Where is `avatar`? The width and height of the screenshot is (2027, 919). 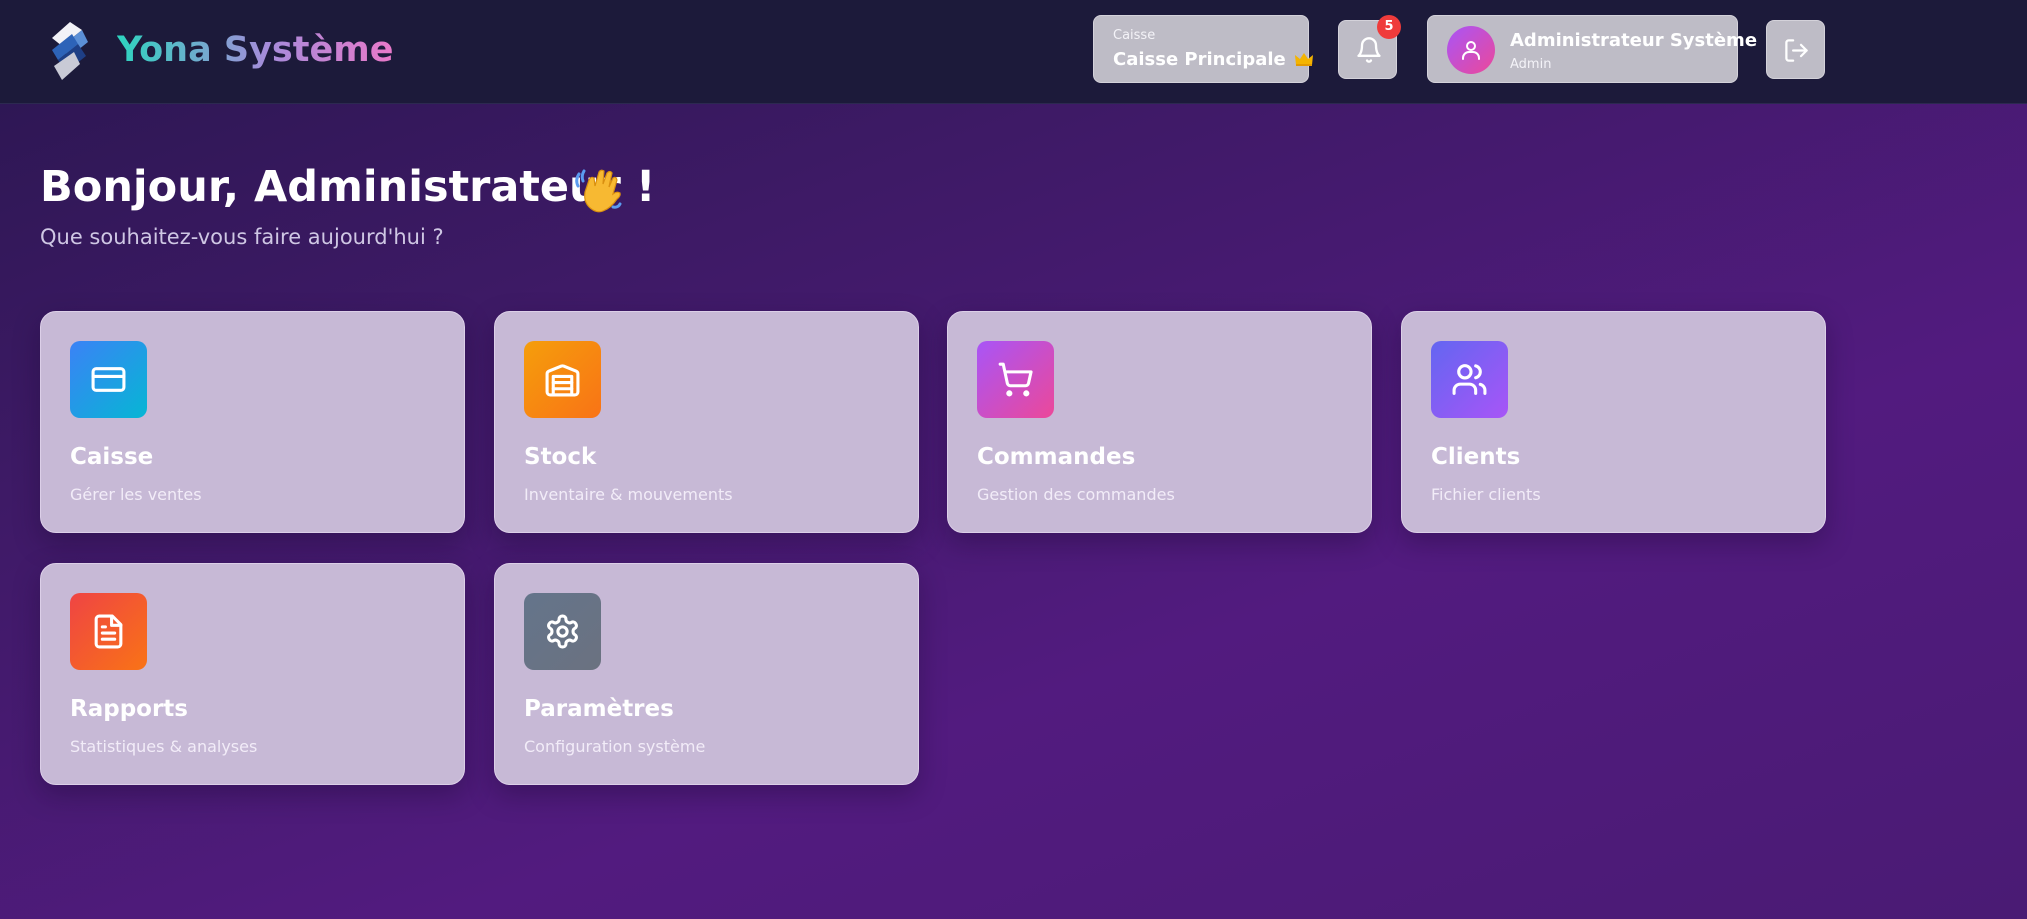 avatar is located at coordinates (1471, 50).